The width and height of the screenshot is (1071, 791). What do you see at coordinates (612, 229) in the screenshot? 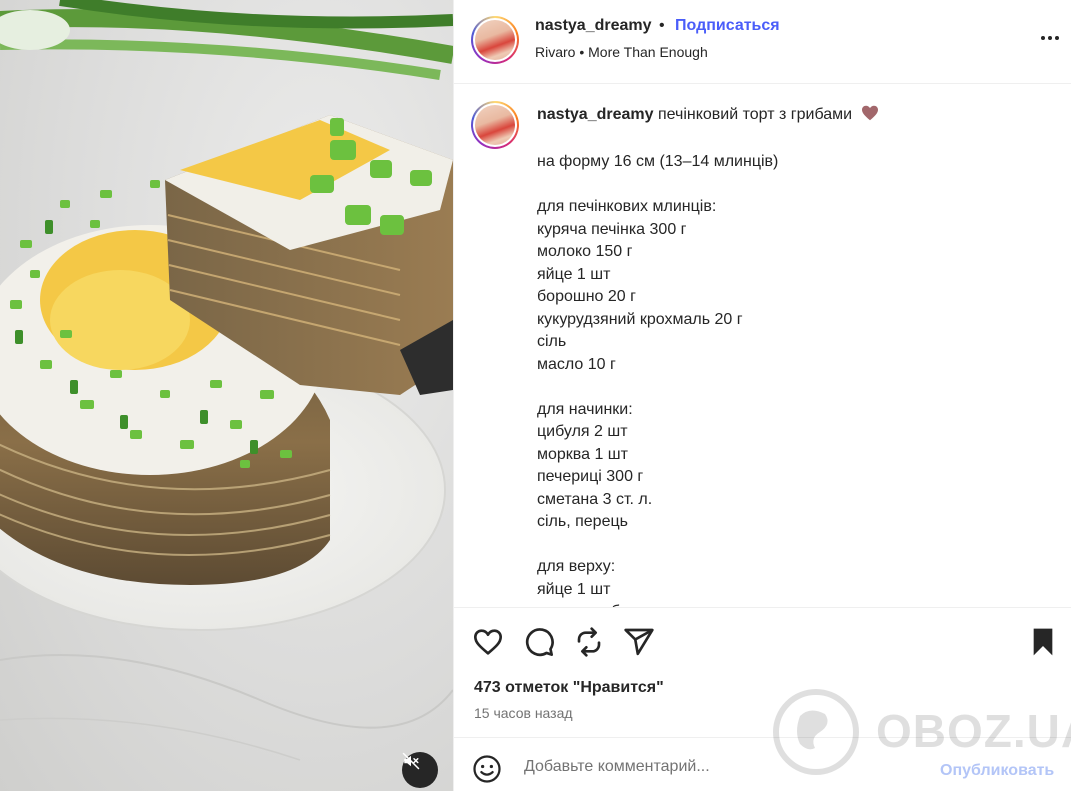
I see `caption-line: куряча печінка 300 г` at bounding box center [612, 229].